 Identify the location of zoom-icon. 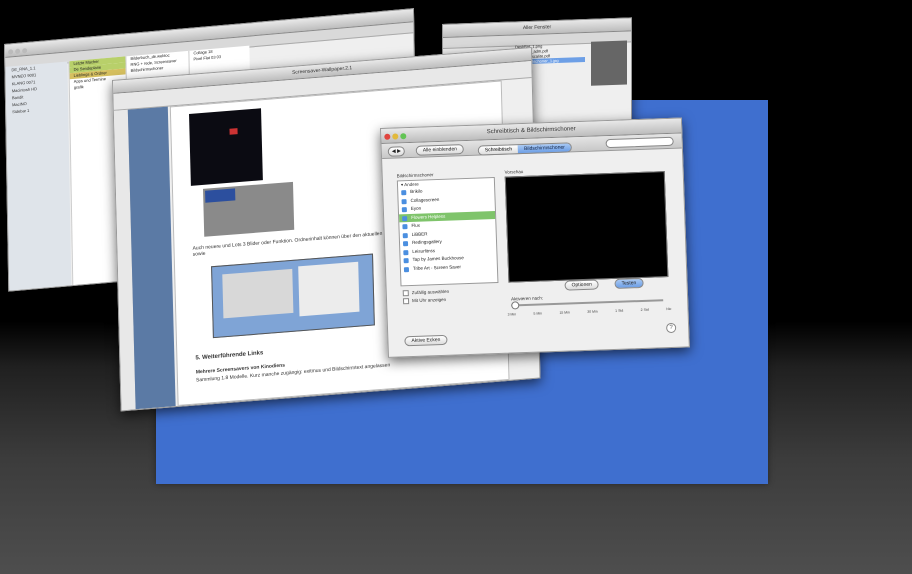
(403, 136).